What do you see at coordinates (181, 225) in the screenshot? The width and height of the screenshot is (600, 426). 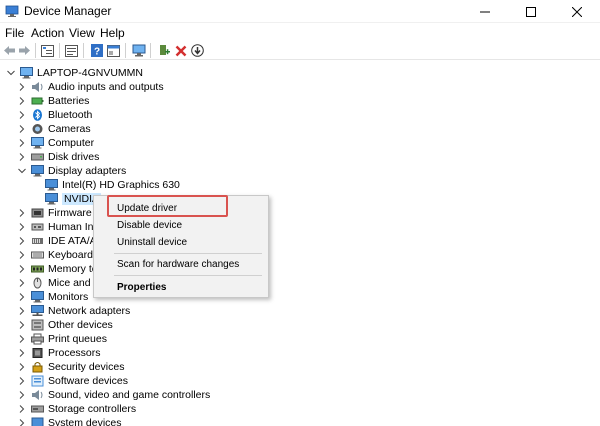 I see `context-disable-device: Disable device` at bounding box center [181, 225].